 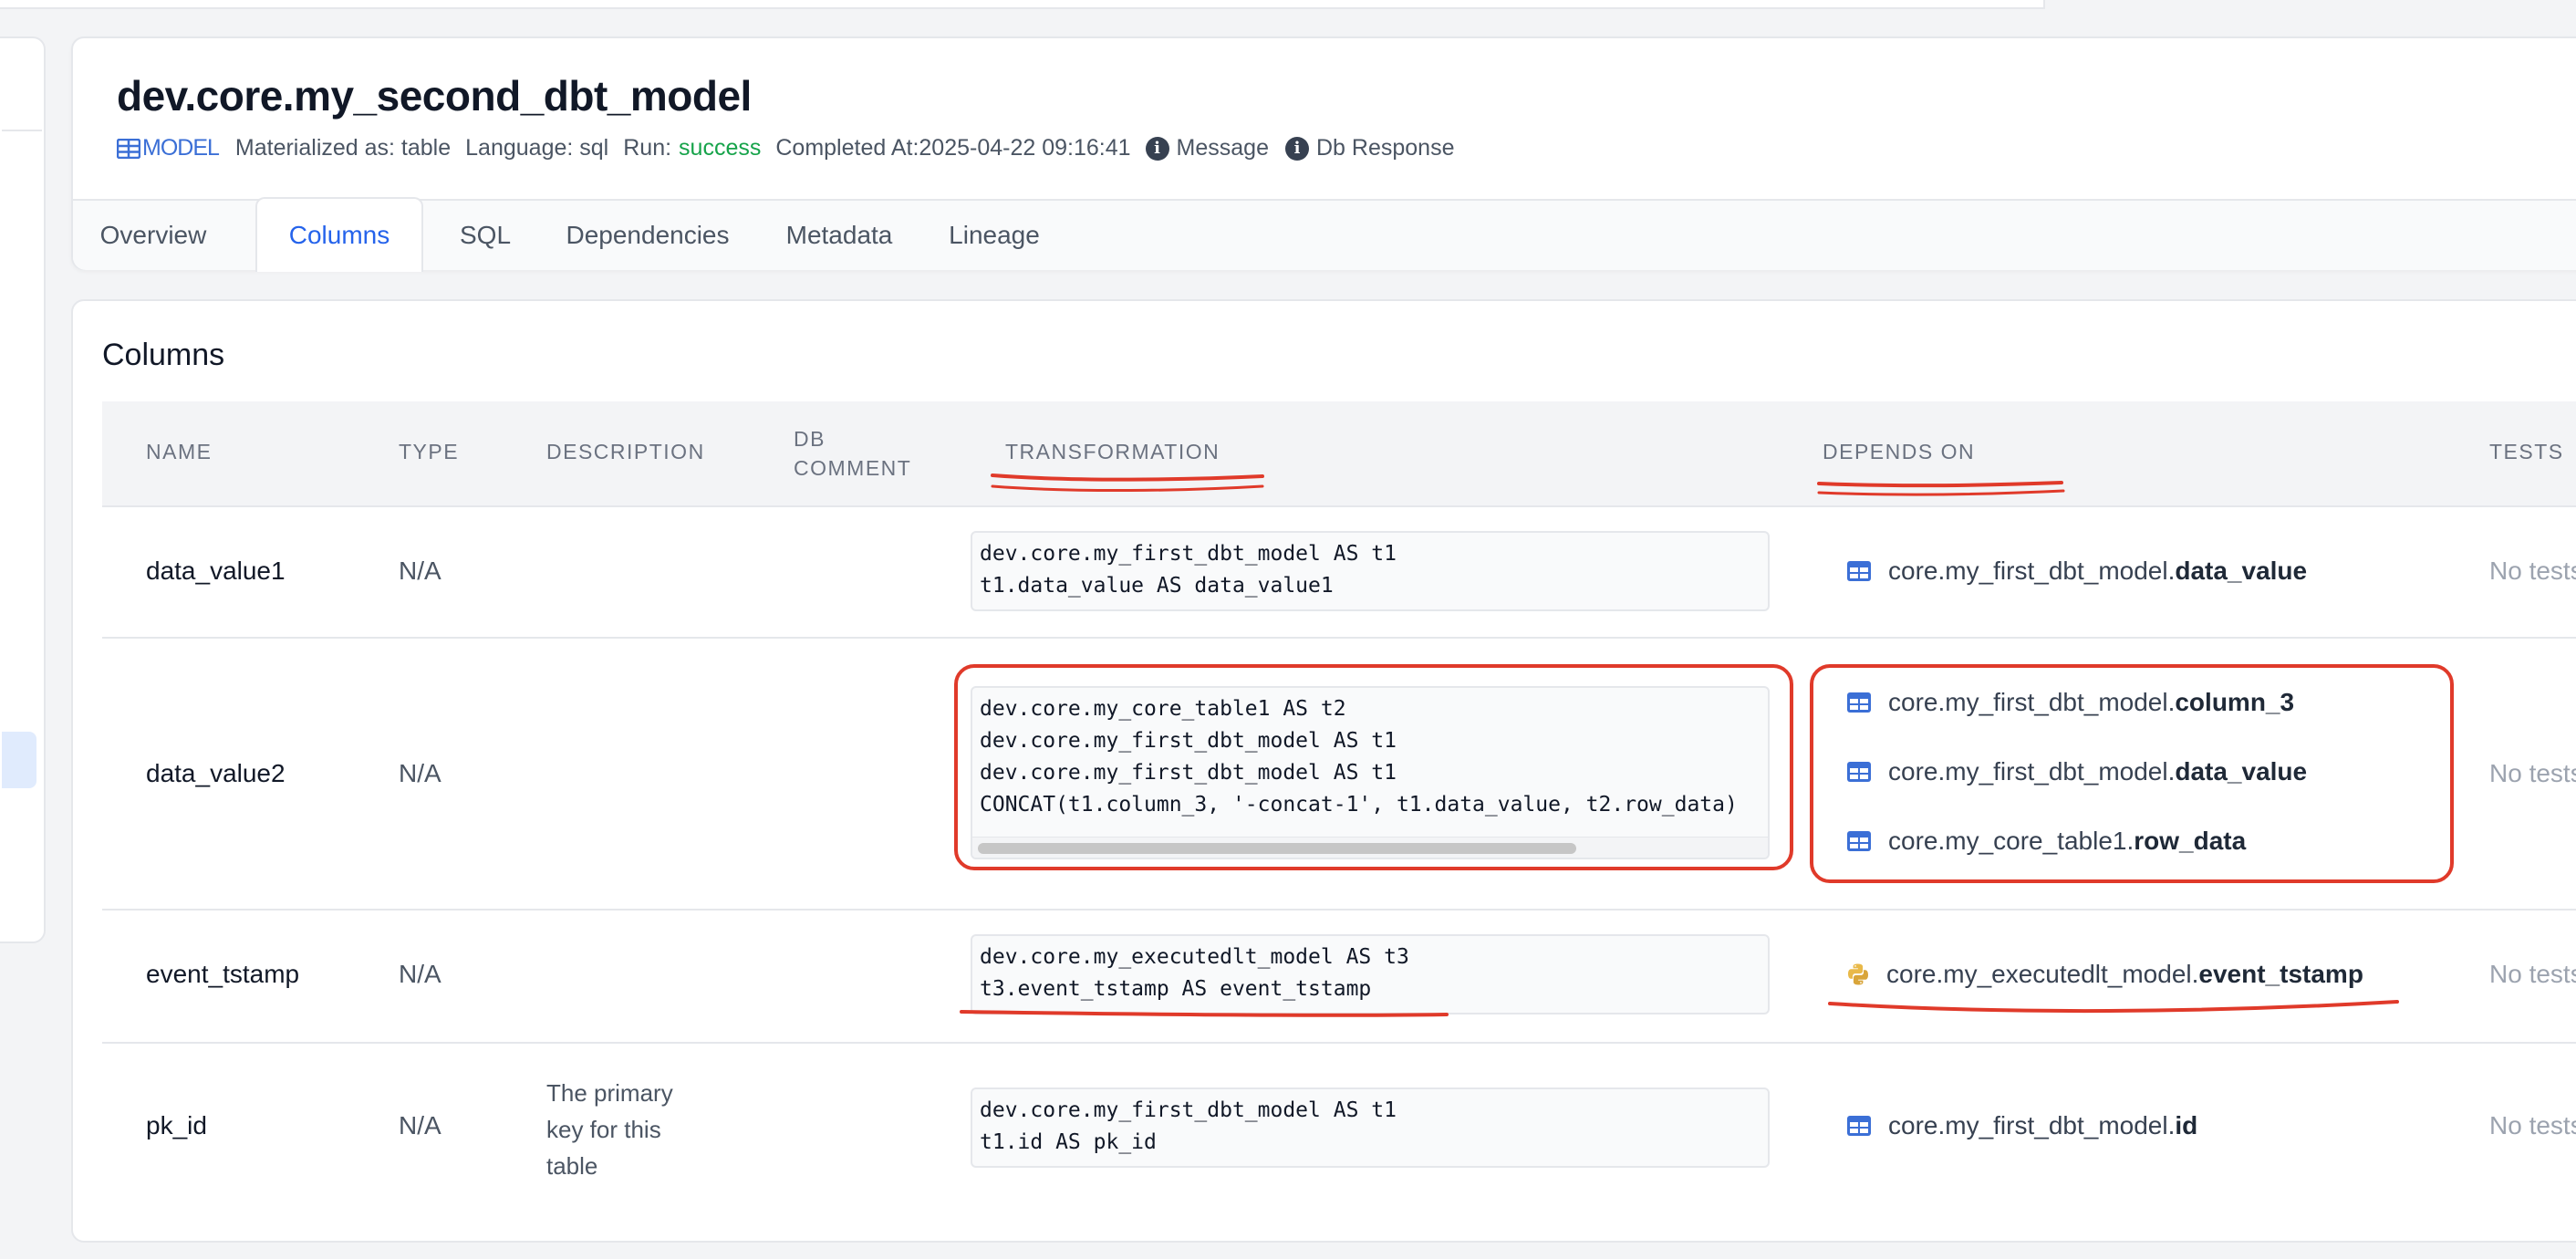 I want to click on description-line: table, so click(x=572, y=1166).